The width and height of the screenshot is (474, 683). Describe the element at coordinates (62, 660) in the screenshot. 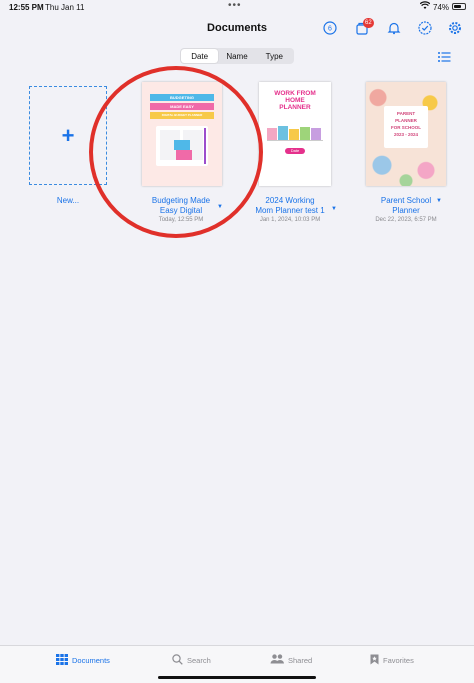

I see `grid-icon` at that location.